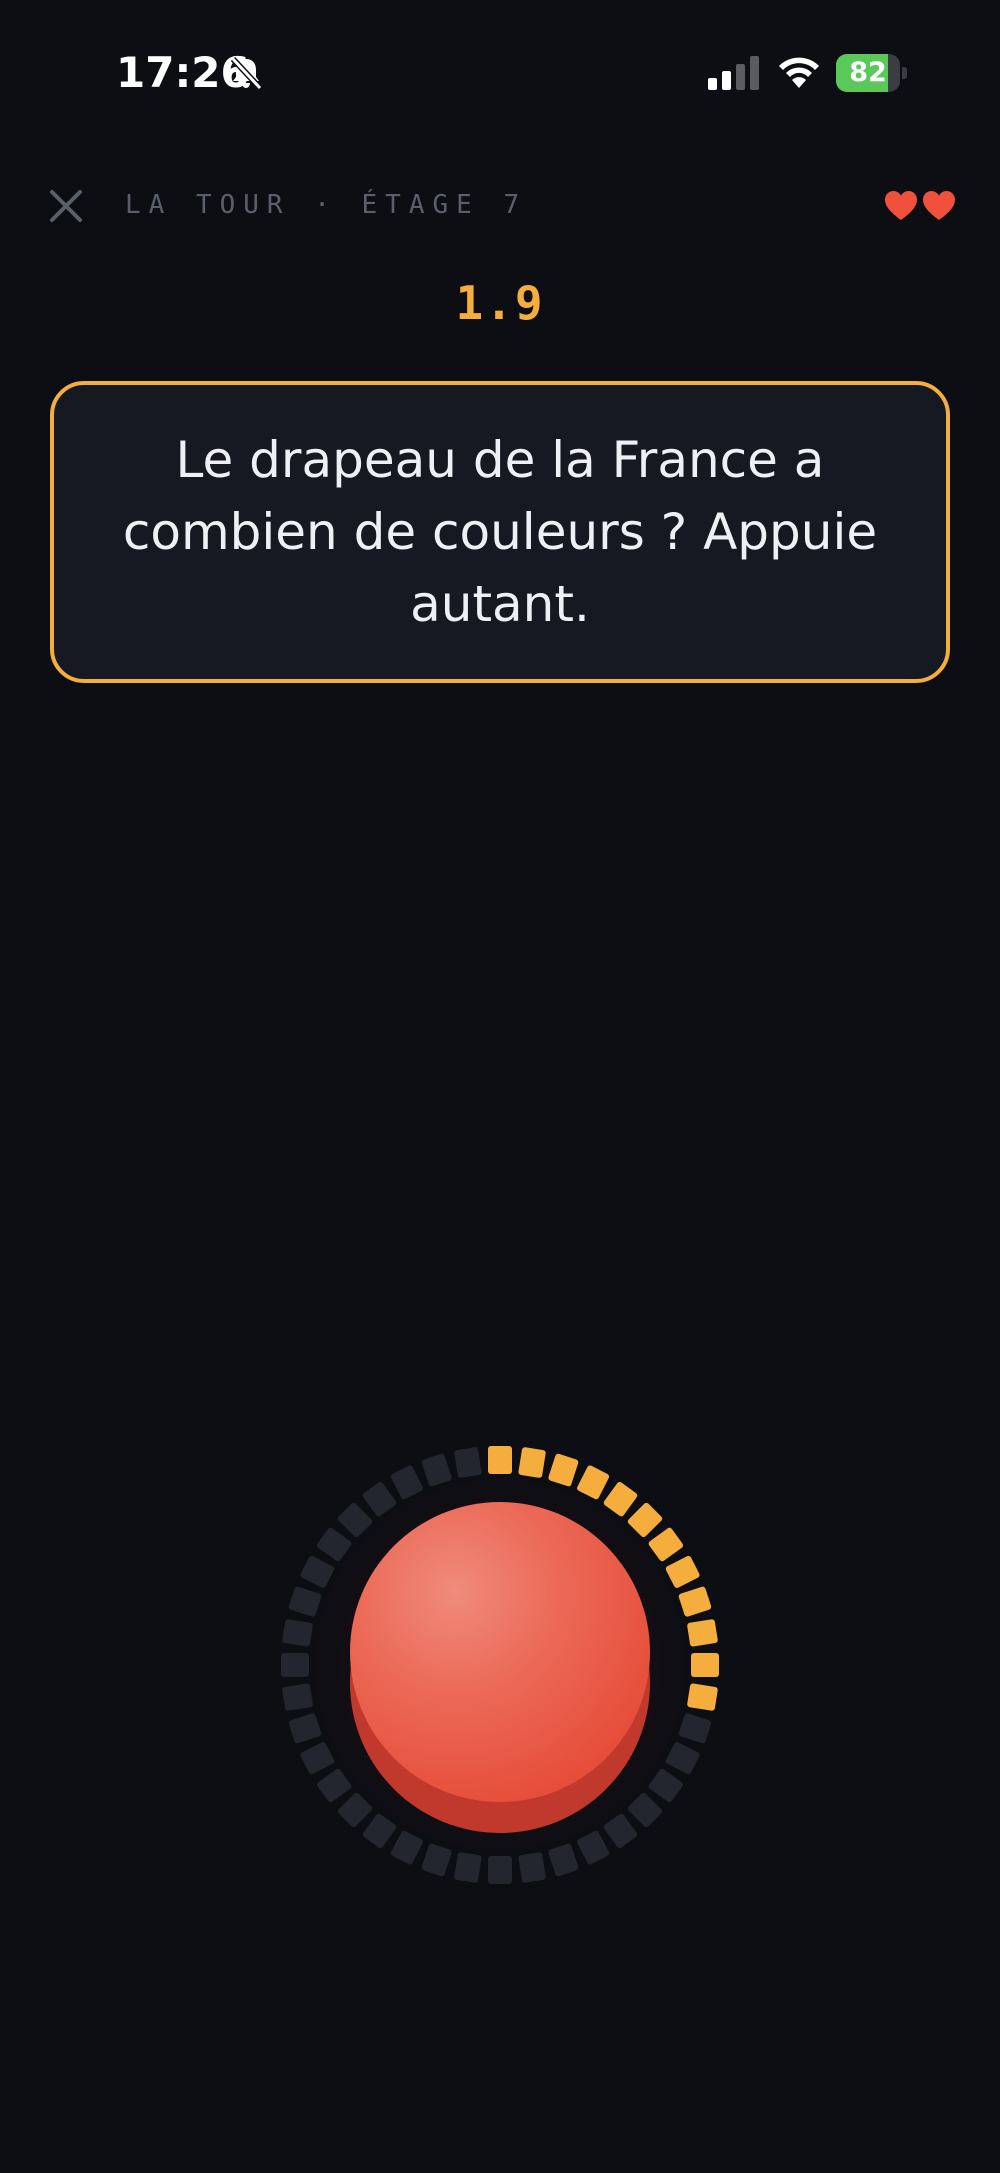 The image size is (1000, 2173). I want to click on level-title: LA TOUR · ÉTAGE 7, so click(326, 205).